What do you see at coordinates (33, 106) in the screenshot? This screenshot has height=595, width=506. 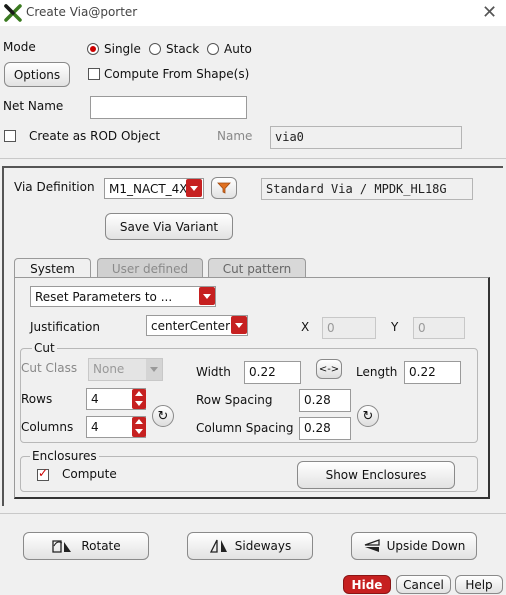 I see `net-name-label: Net Name` at bounding box center [33, 106].